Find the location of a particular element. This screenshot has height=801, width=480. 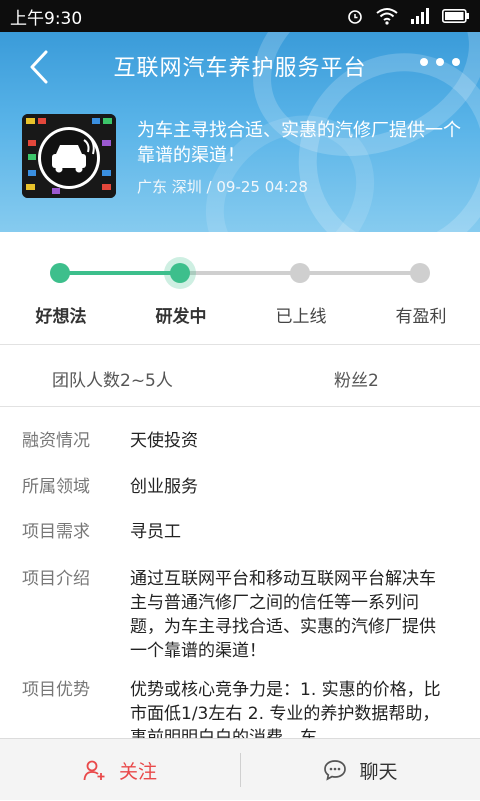

stage-dot-idea is located at coordinates (60, 273).